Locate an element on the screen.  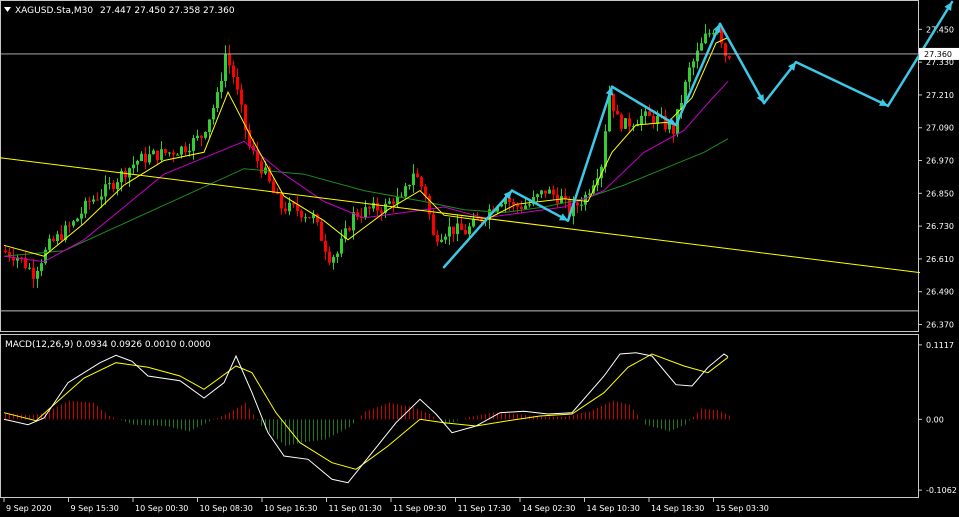
current-price-label: 27.360 is located at coordinates (938, 54).